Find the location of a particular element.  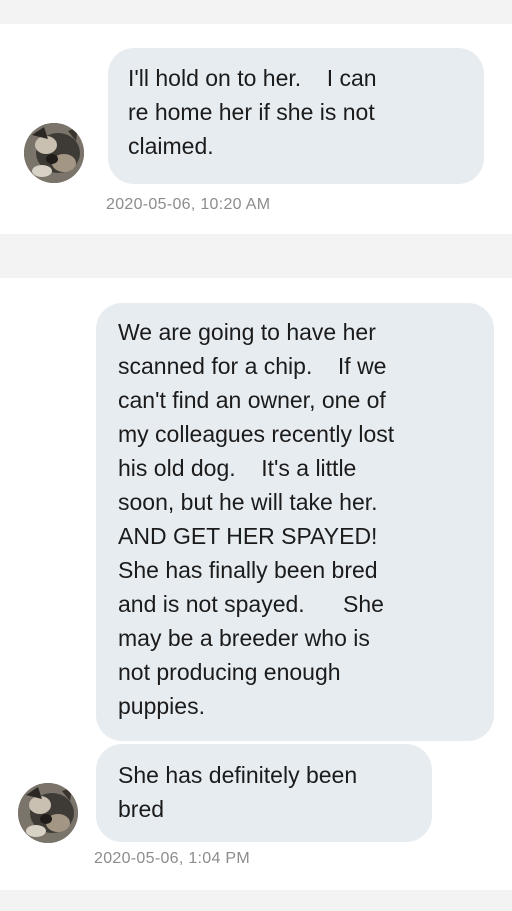

message-timestamp: 2020-05-06, 10:20 AM is located at coordinates (188, 204).